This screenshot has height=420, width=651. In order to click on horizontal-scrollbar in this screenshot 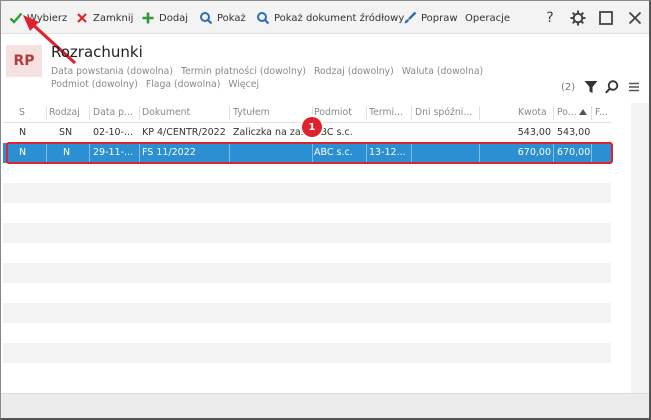, I will do `click(325, 405)`.